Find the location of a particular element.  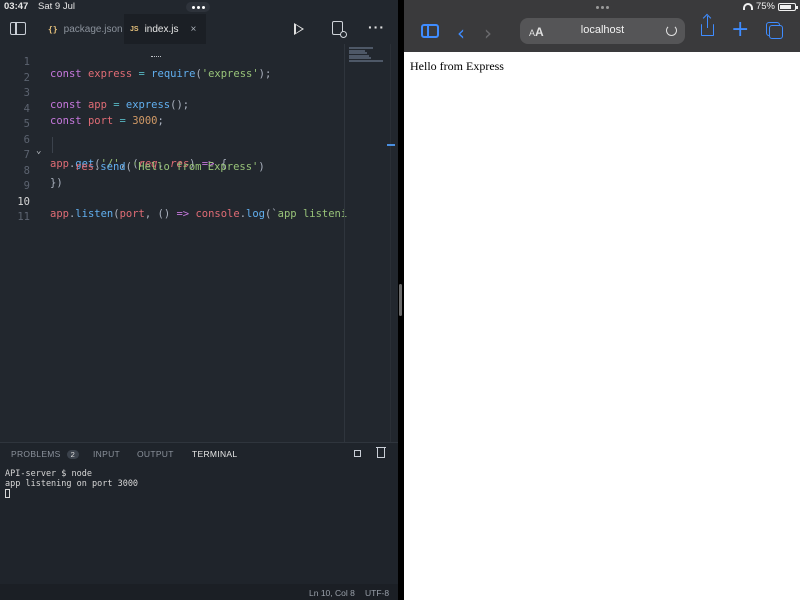

new-tab-plus-icon: + is located at coordinates (740, 29).